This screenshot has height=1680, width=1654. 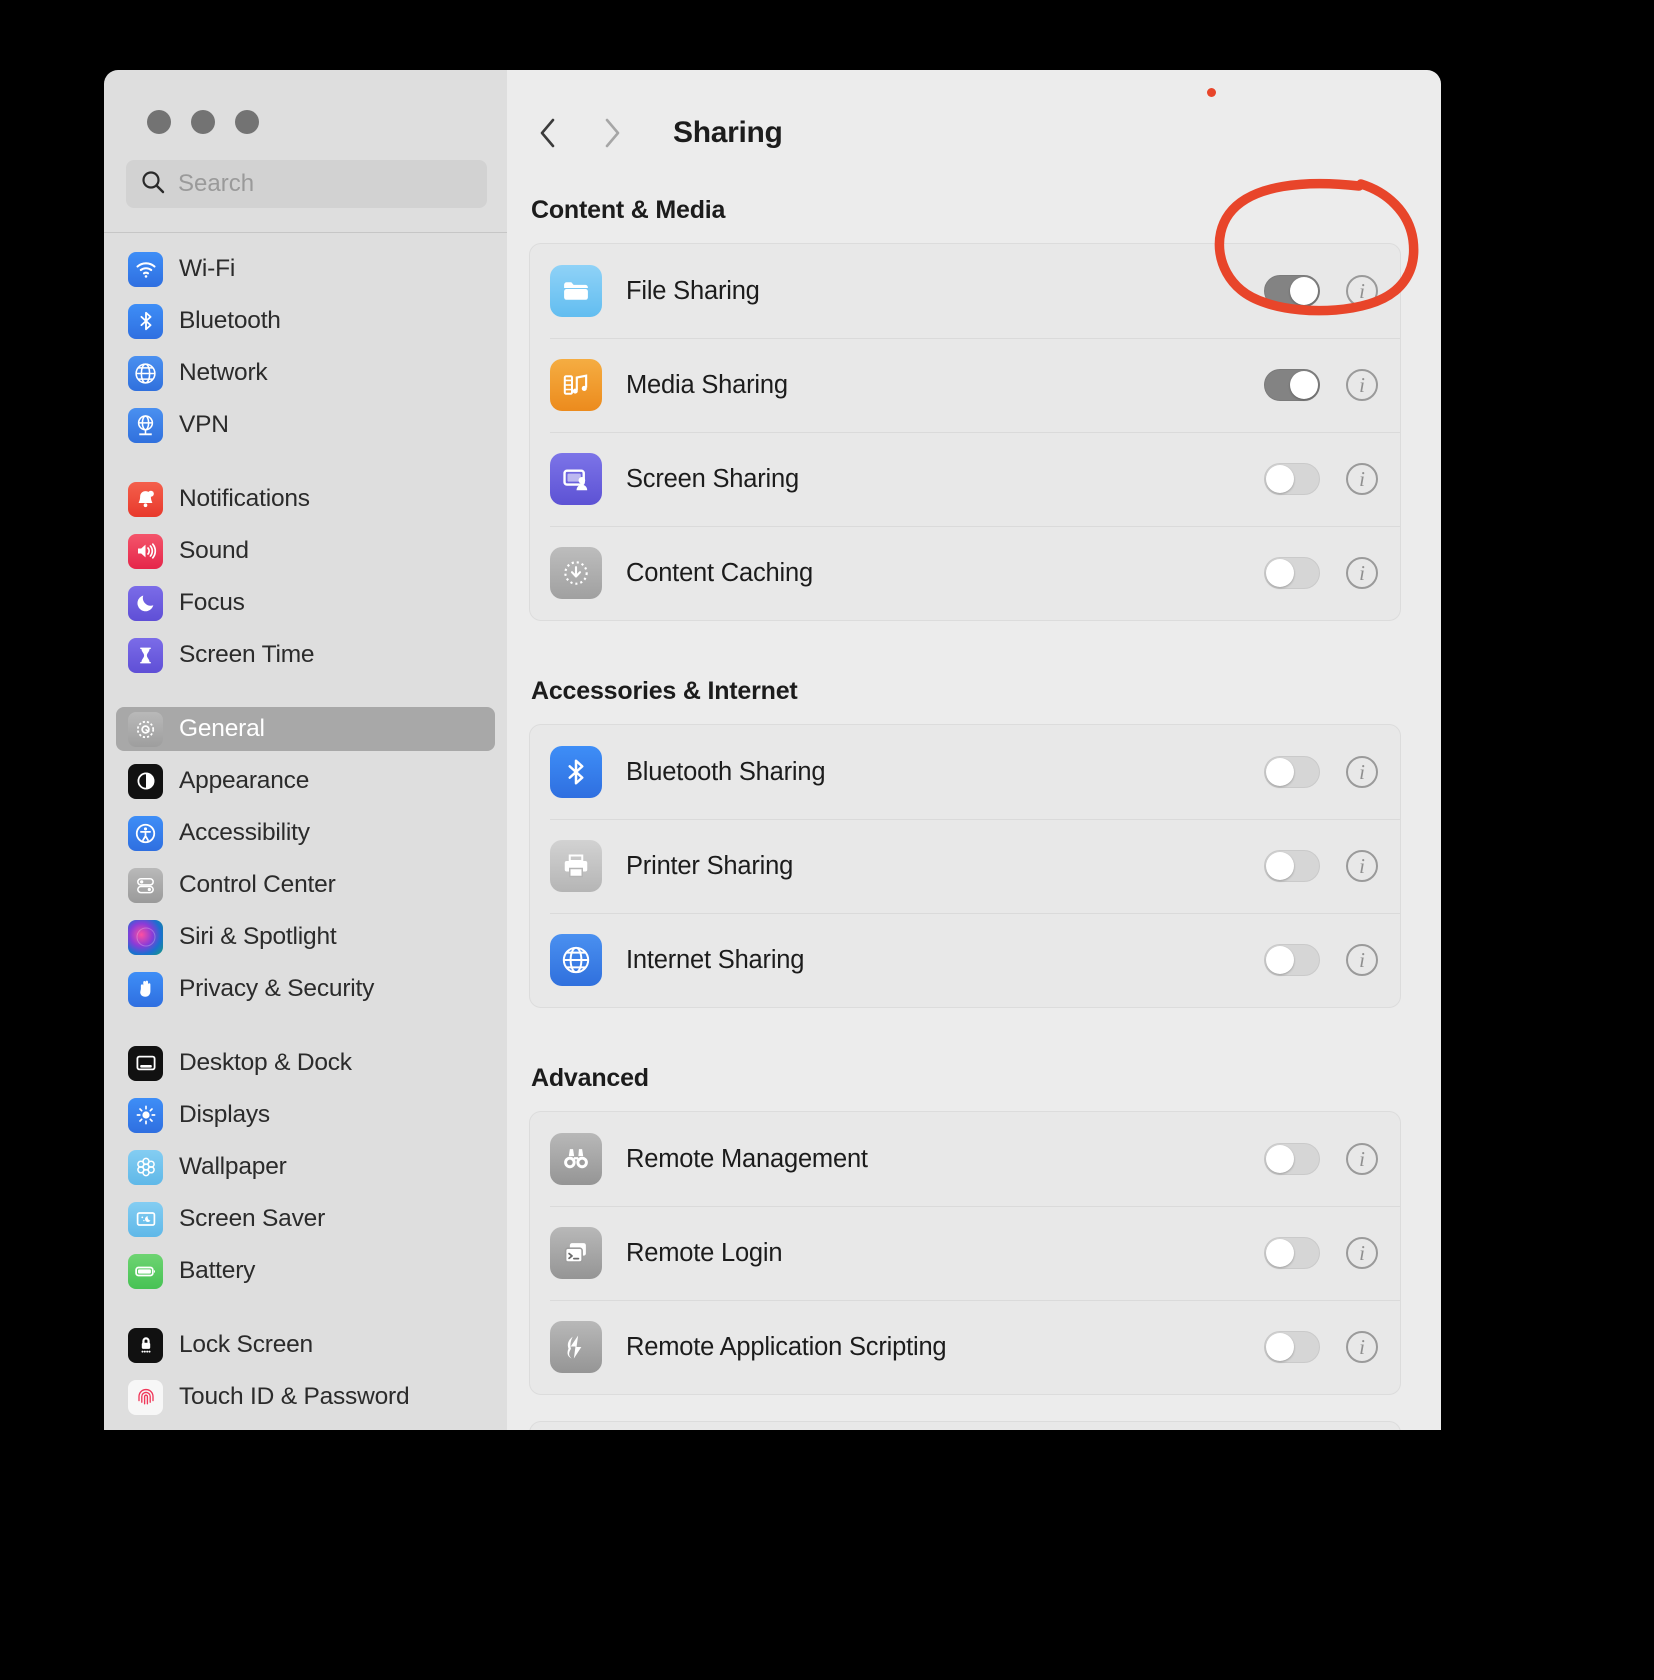 I want to click on sidebar-item-lock-screen: Lock Screen, so click(x=305, y=1345).